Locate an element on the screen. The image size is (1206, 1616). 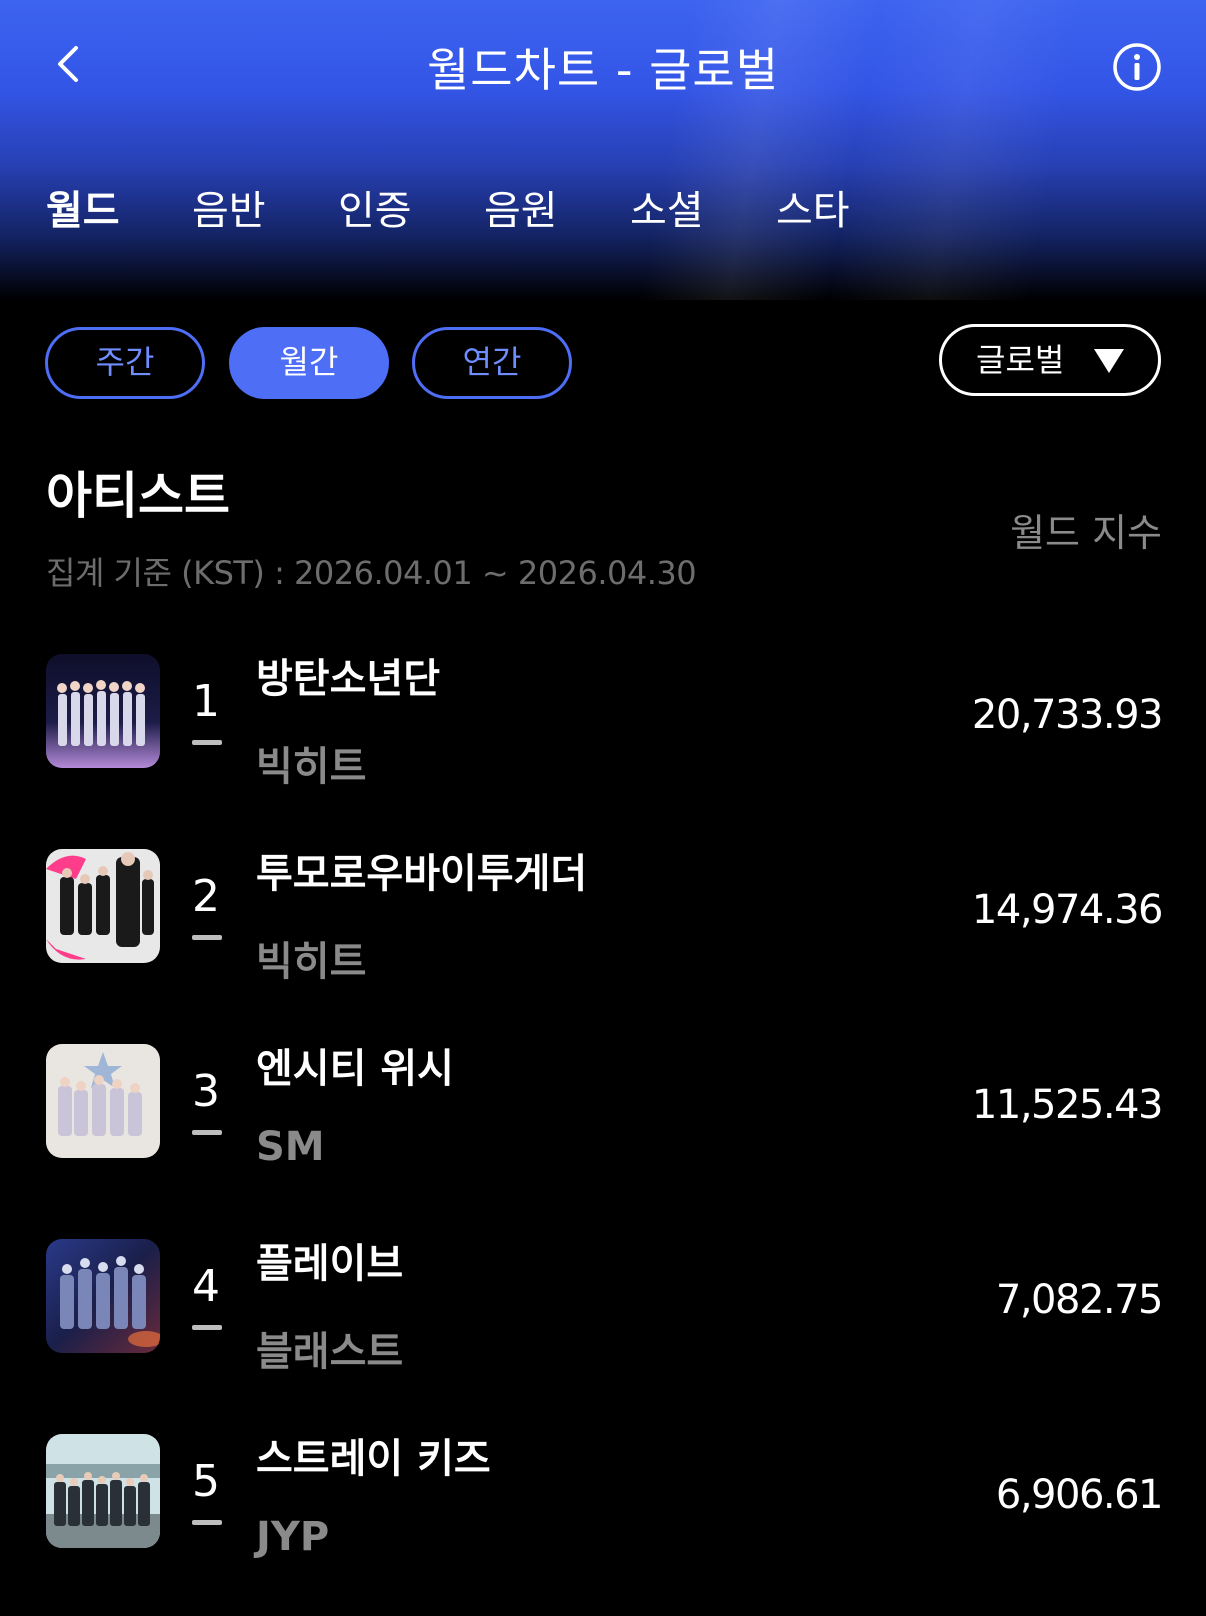
world-score: 14,974.36 is located at coordinates (1067, 910).